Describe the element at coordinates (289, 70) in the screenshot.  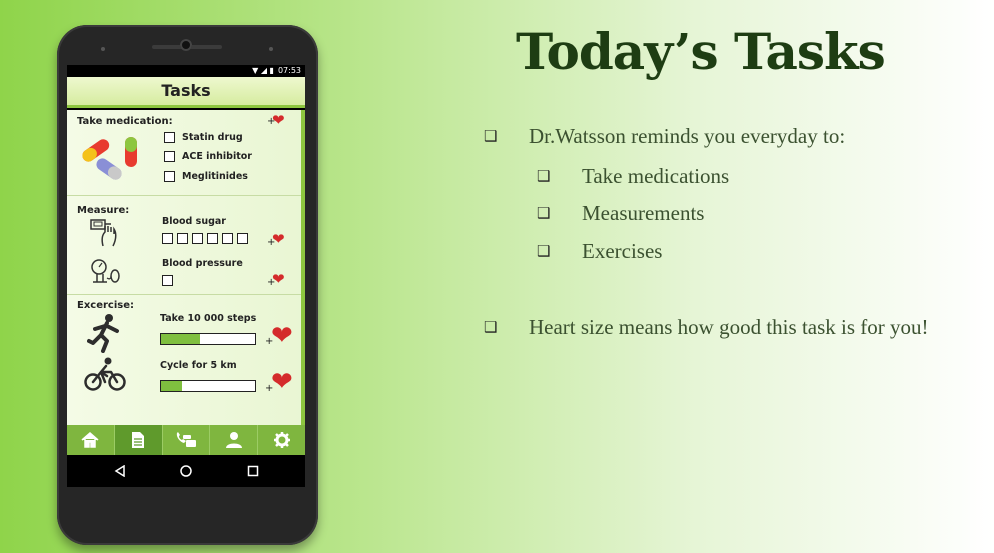
I see `status-time: 07:53` at that location.